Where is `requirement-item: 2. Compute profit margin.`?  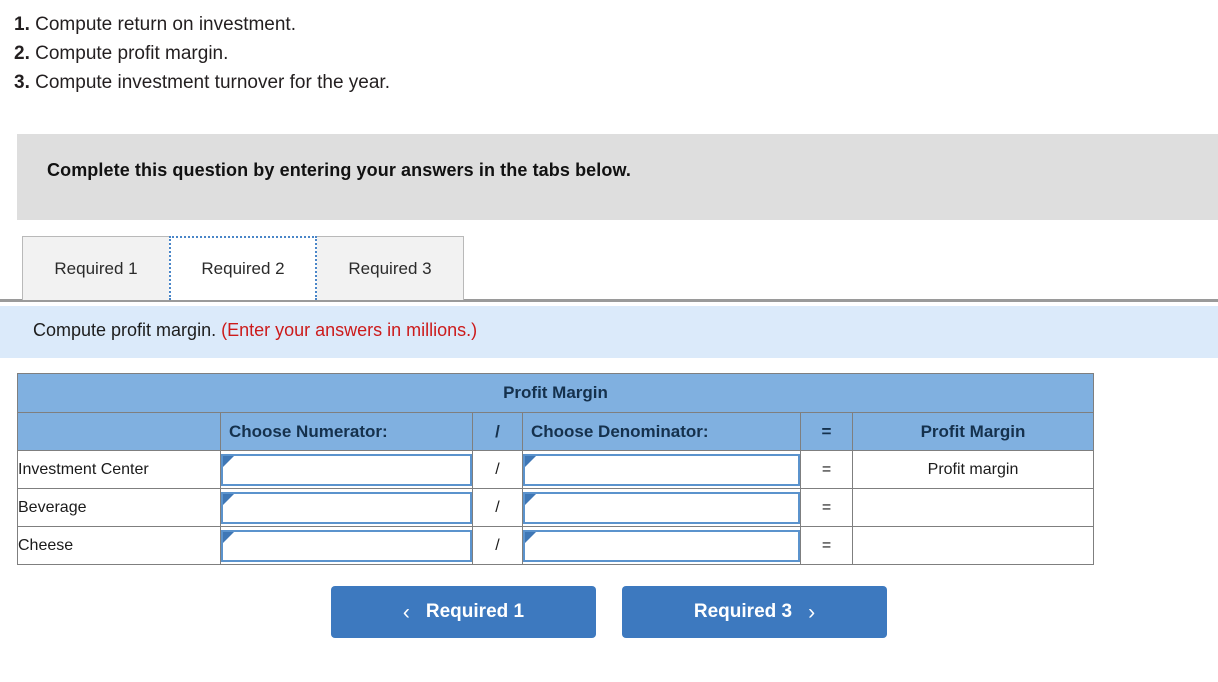
requirement-item: 2. Compute profit margin. is located at coordinates (616, 53).